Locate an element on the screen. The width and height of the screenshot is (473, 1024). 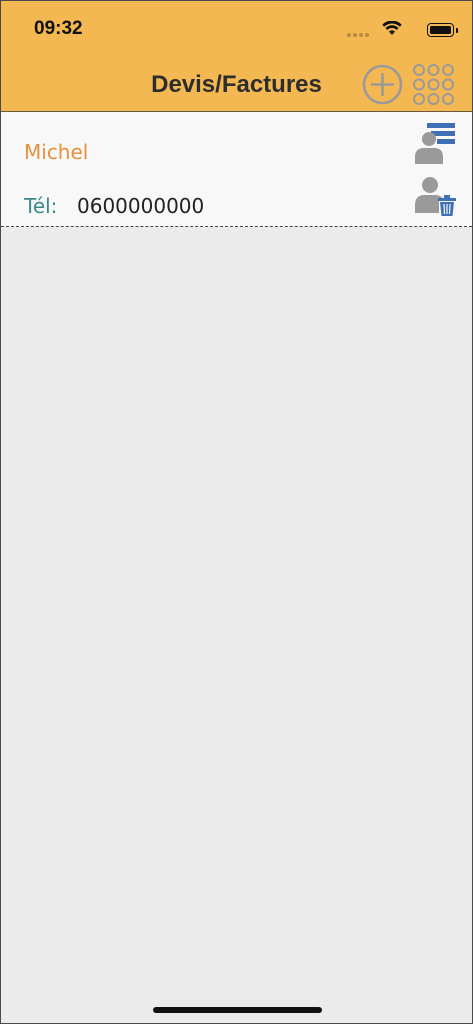
home-indicator is located at coordinates (237, 1010).